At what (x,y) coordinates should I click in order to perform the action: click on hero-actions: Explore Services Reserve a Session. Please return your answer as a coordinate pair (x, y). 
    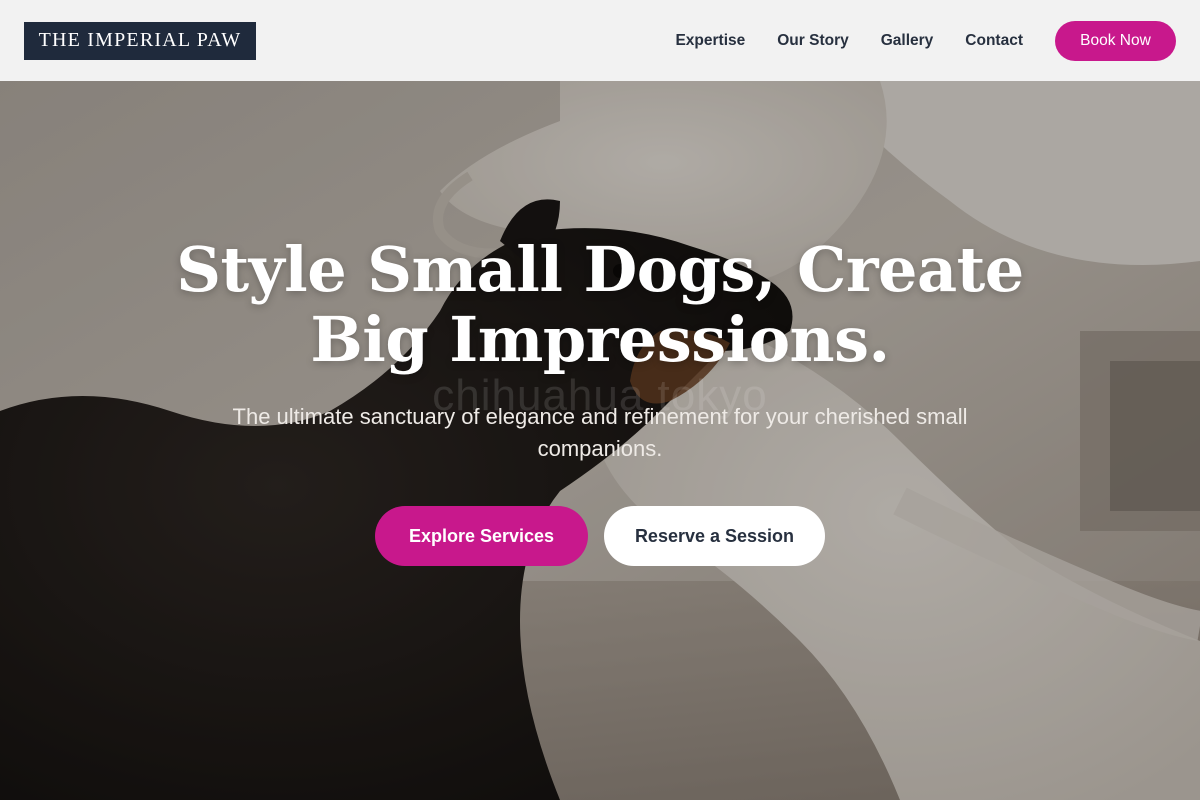
    Looking at the image, I should click on (600, 536).